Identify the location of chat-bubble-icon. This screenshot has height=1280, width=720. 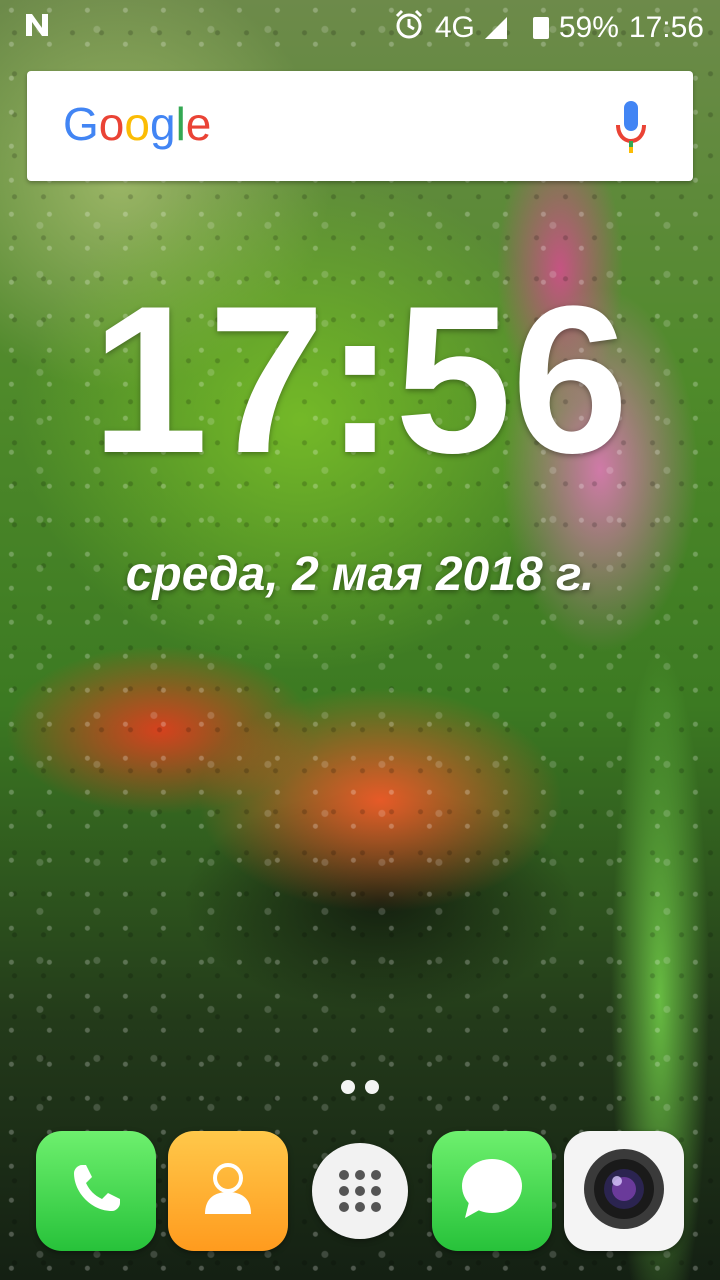
(492, 1191).